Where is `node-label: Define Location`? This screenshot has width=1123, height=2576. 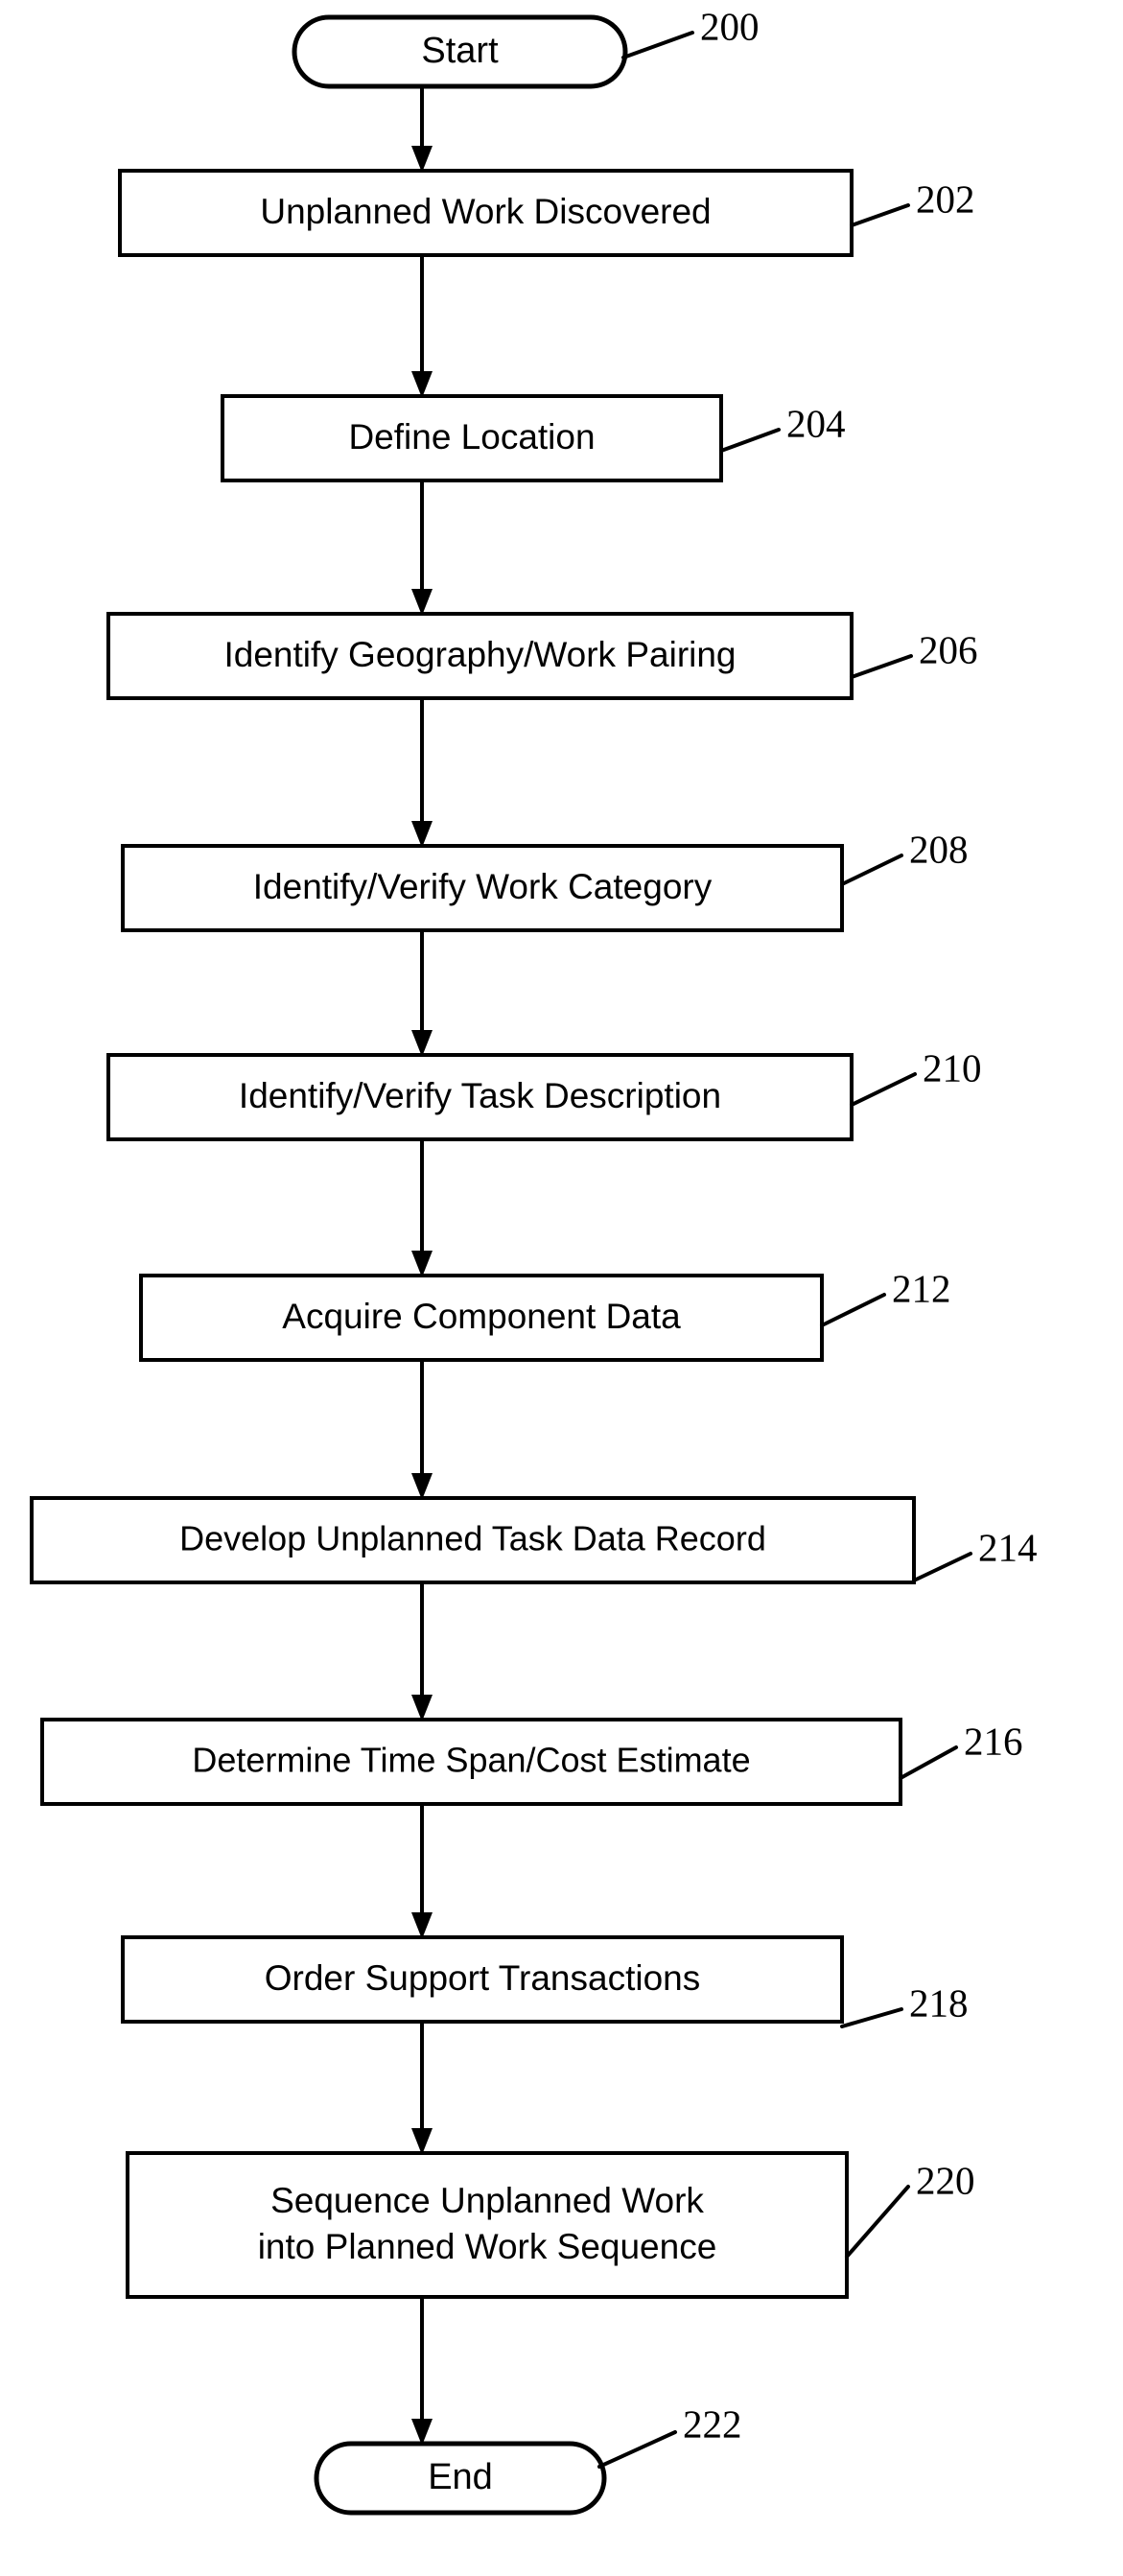
node-label: Define Location is located at coordinates (472, 437).